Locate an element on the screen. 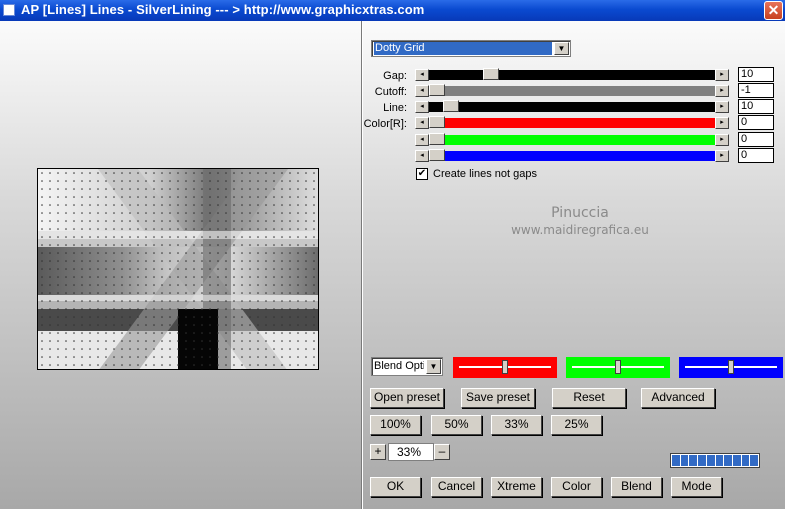 This screenshot has height=509, width=785. slider-1: ◂ ▸ is located at coordinates (572, 90).